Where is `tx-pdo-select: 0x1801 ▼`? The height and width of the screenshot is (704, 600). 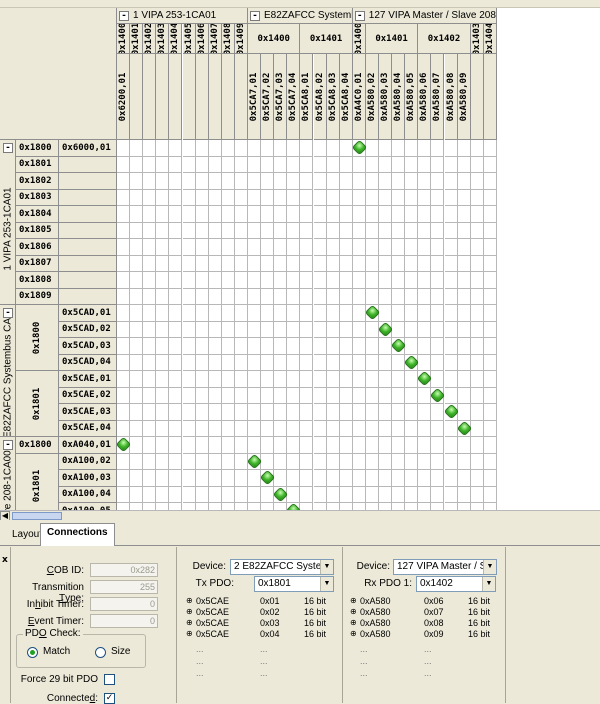 tx-pdo-select: 0x1801 ▼ is located at coordinates (294, 584).